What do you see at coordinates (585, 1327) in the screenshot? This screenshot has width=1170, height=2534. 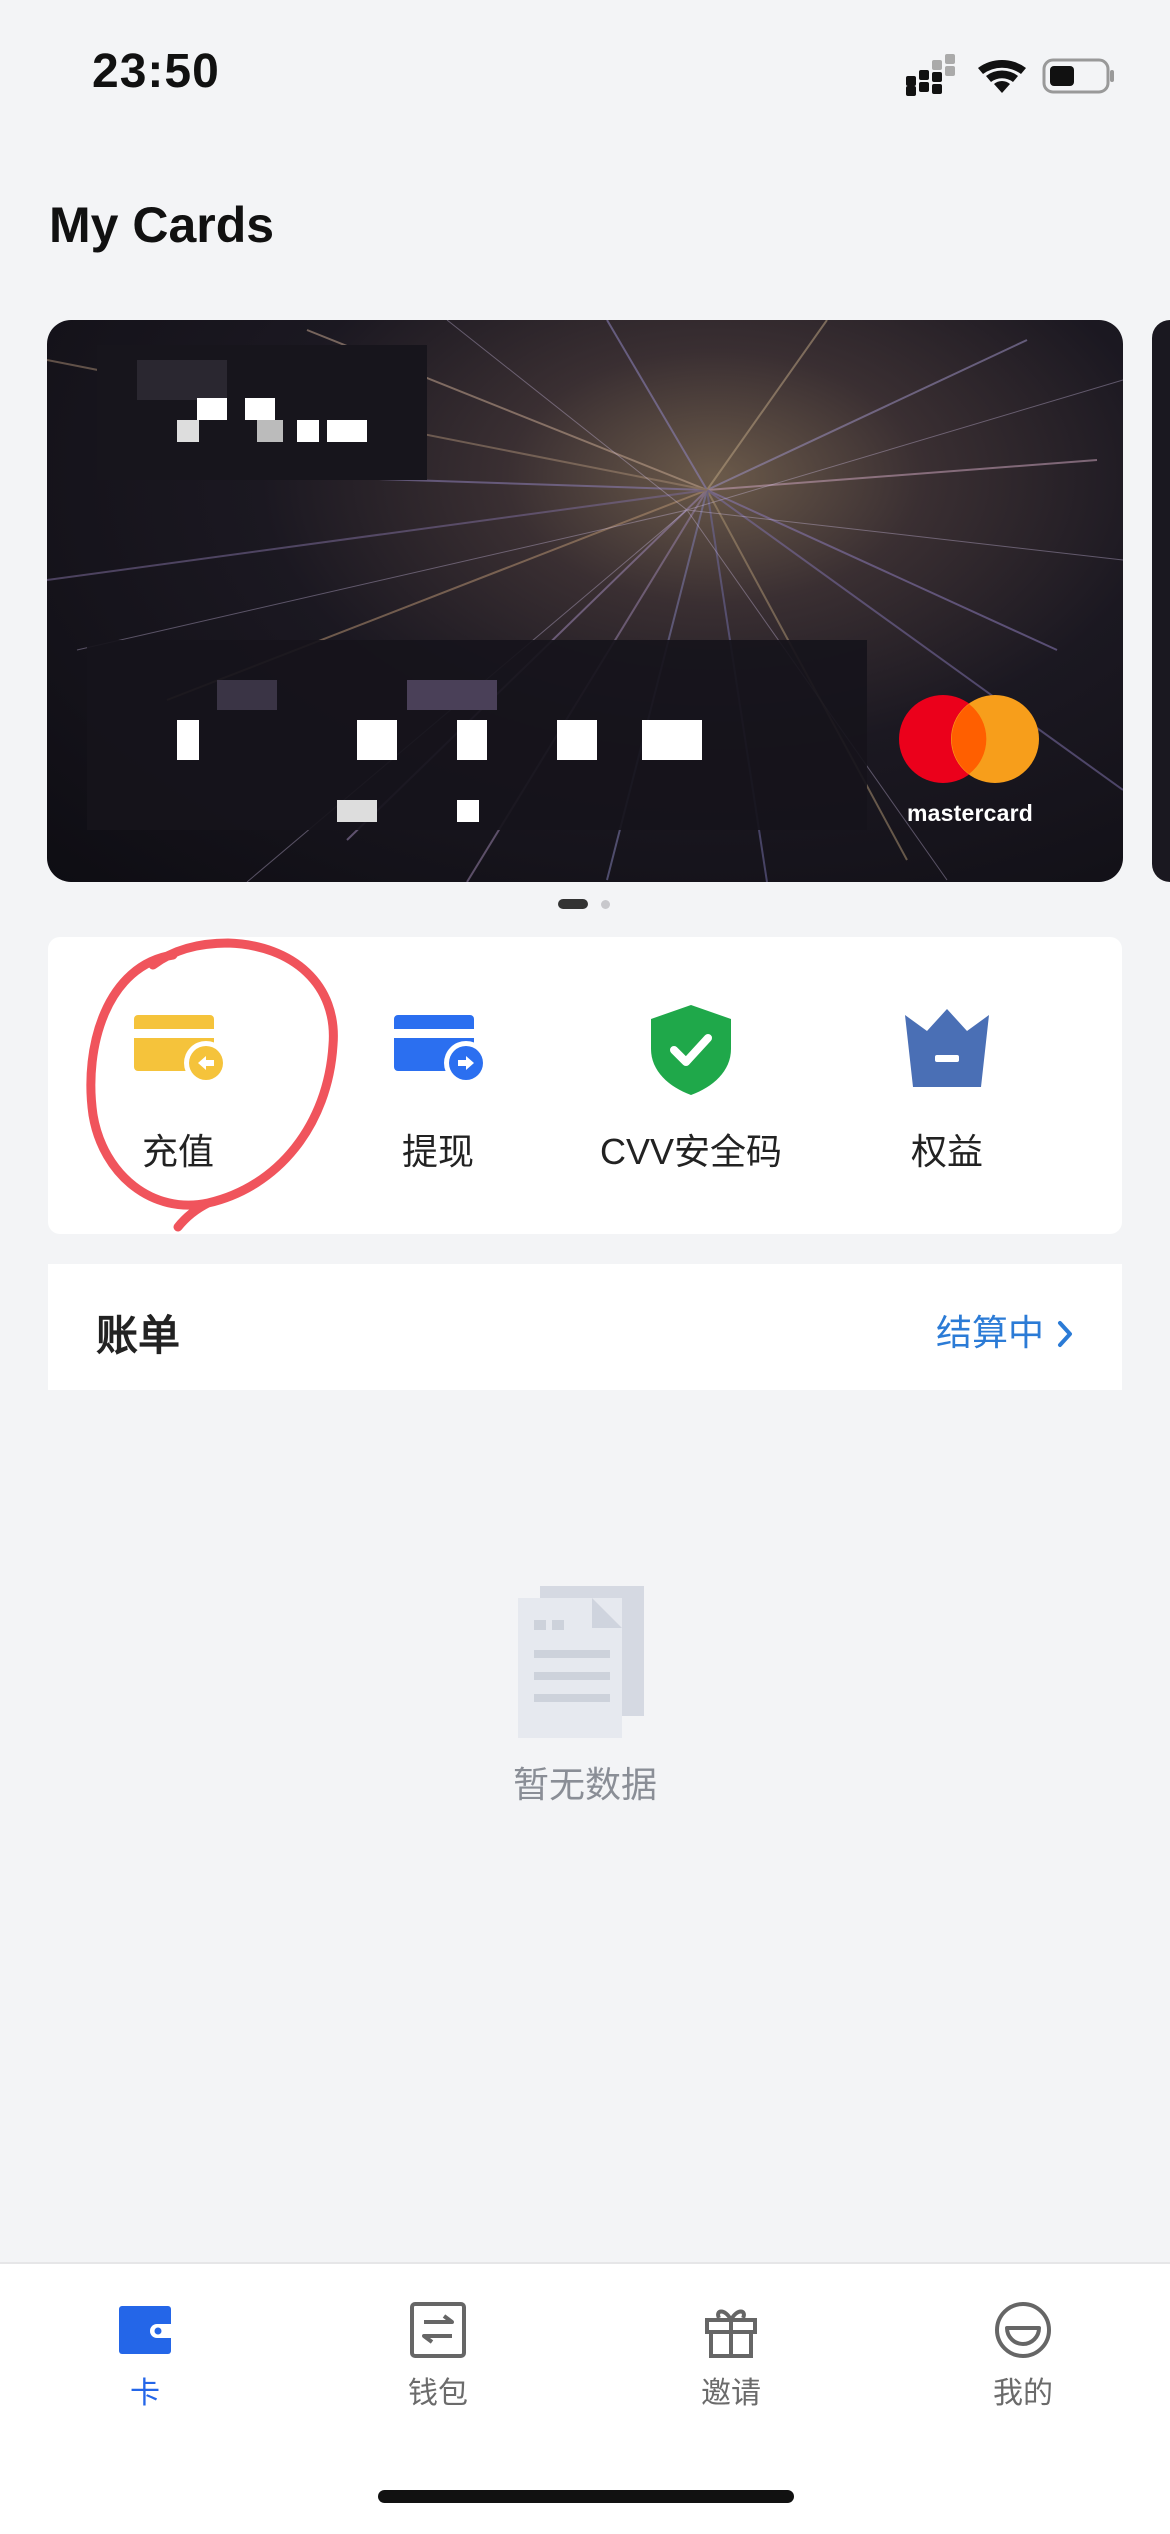 I see `bill-row: 账单 结算中` at bounding box center [585, 1327].